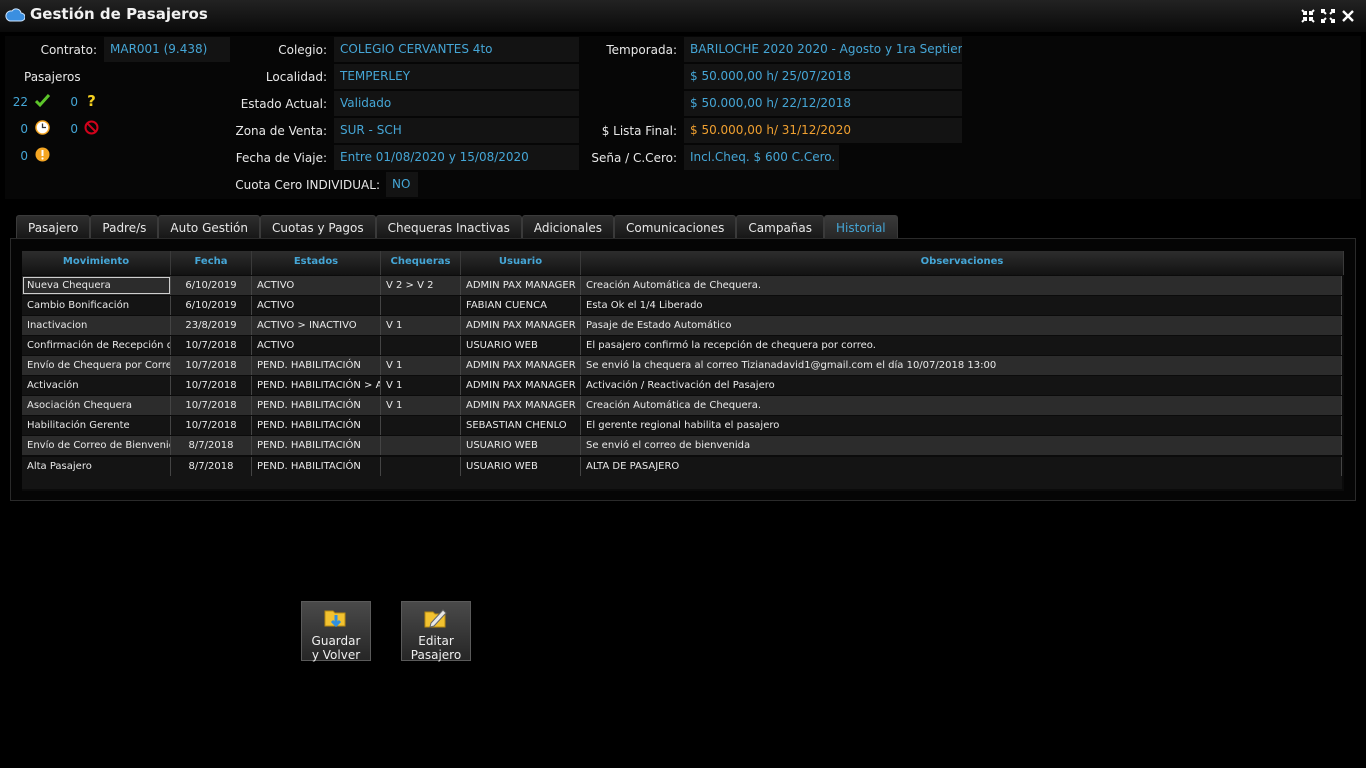 The height and width of the screenshot is (768, 1366). I want to click on expand-icon, so click(1328, 16).